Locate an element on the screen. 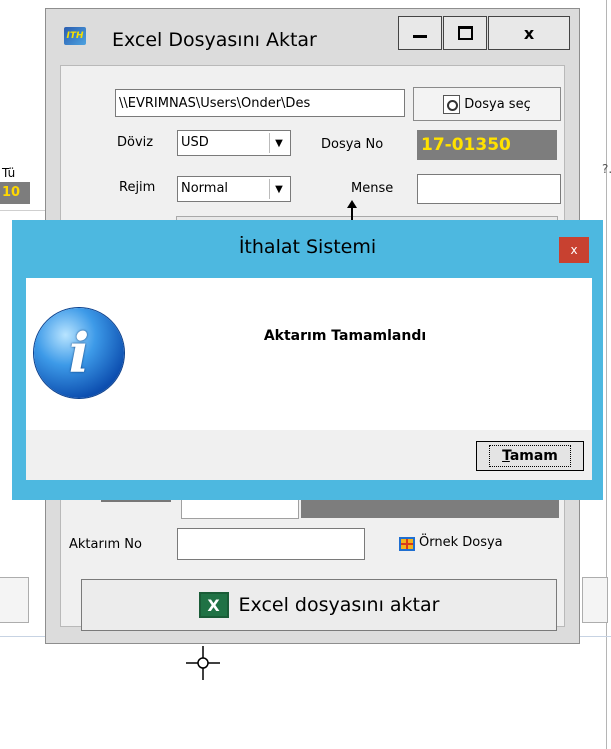  ok-button-label: Tamam is located at coordinates (530, 456).